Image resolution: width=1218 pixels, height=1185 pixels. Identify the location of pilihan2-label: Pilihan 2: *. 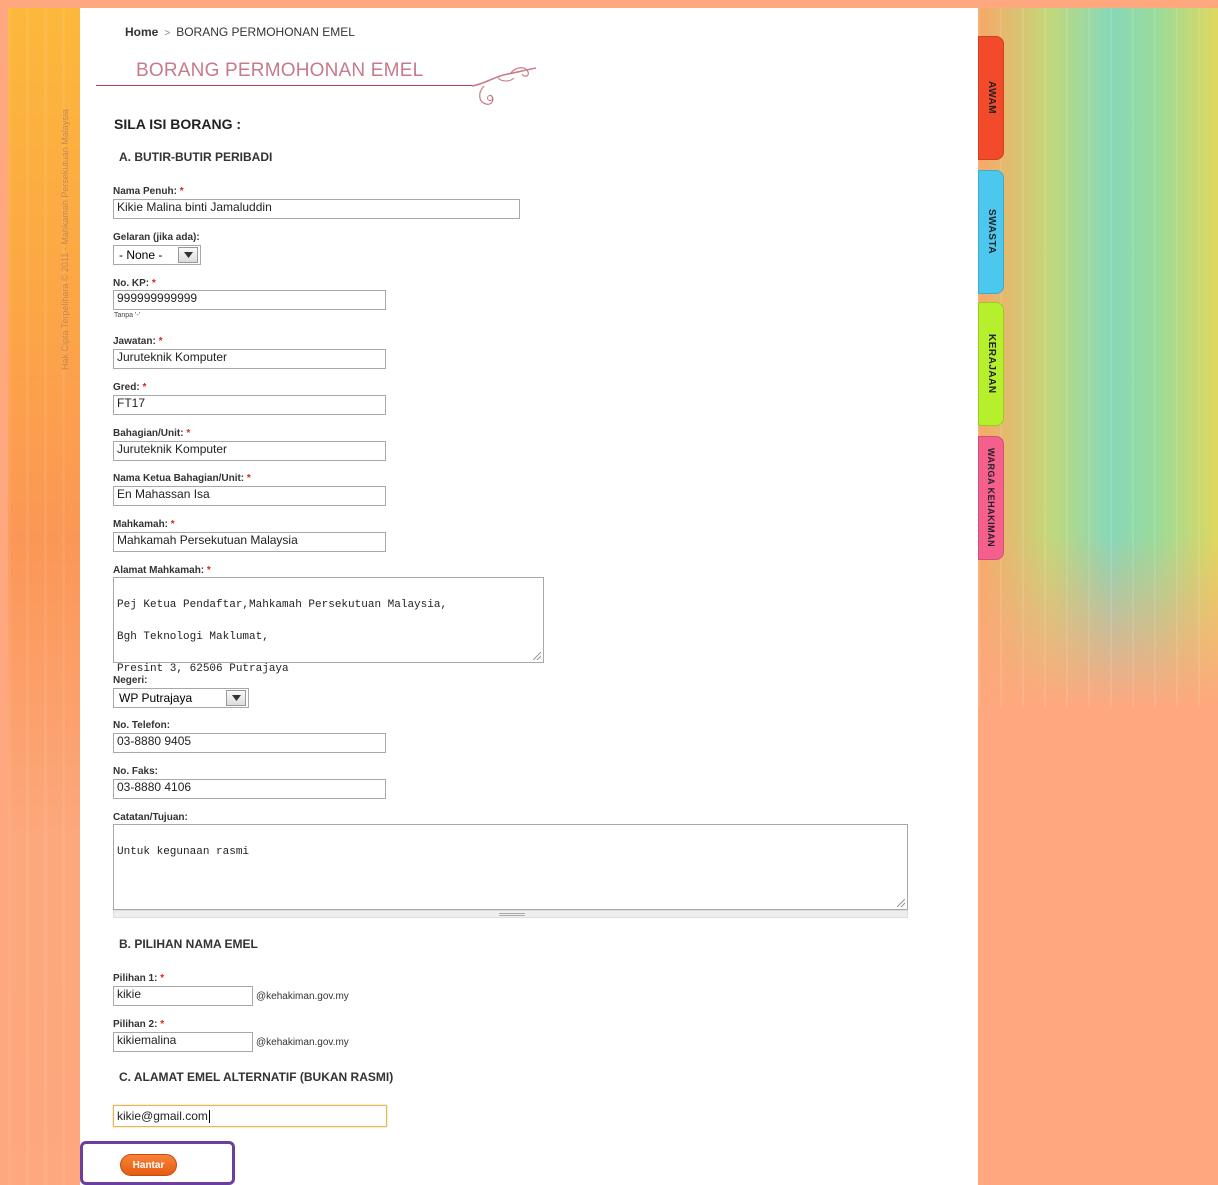
(139, 1024).